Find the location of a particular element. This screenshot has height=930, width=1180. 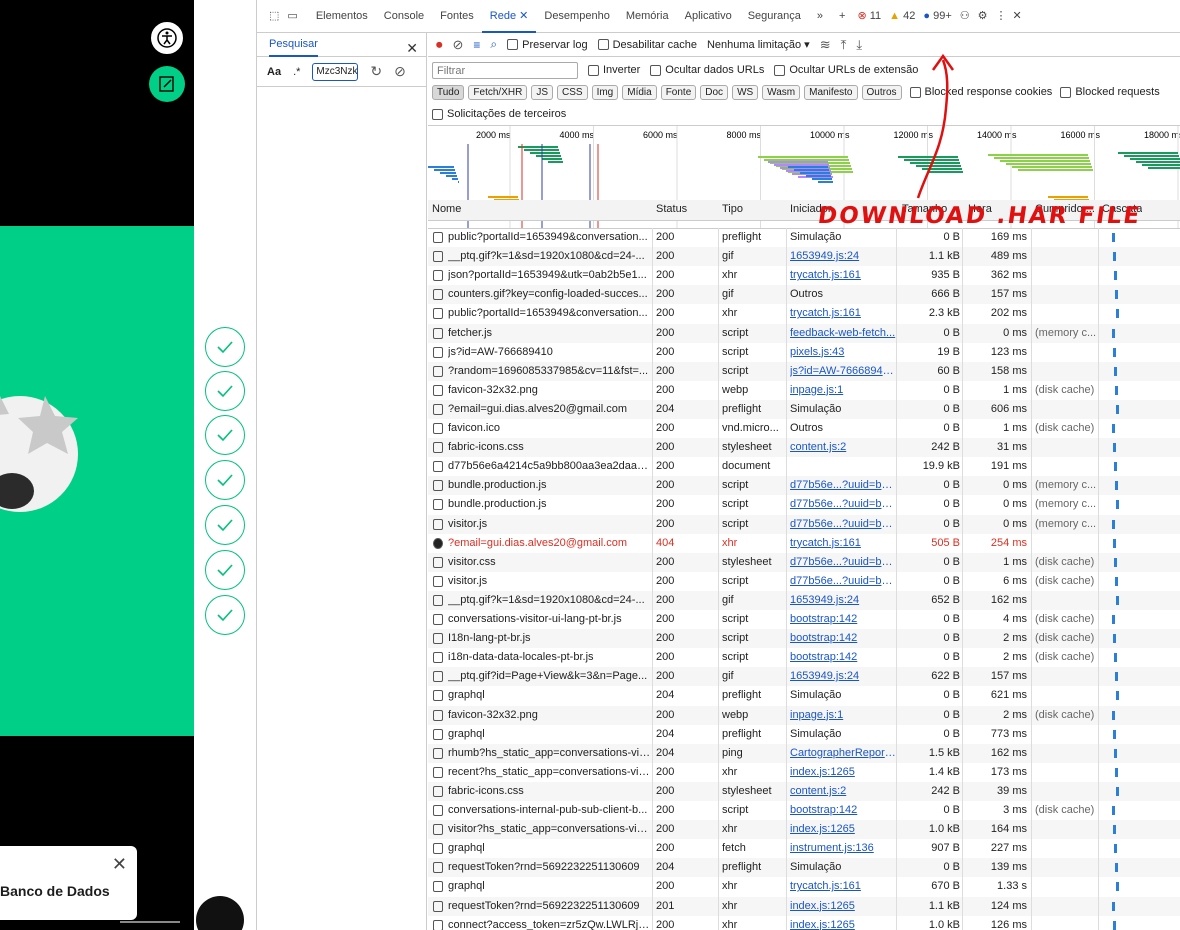

info-badge: ● 99+ is located at coordinates (937, 16).